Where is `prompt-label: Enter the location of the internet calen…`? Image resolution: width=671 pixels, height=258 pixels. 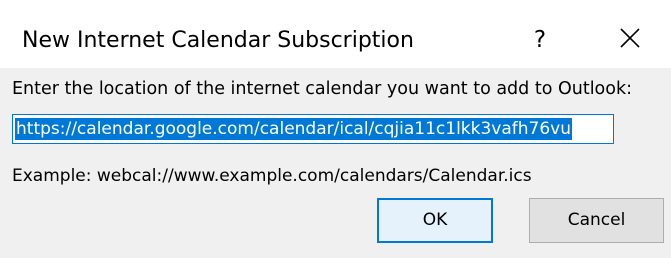
prompt-label: Enter the location of the internet calen… is located at coordinates (322, 89).